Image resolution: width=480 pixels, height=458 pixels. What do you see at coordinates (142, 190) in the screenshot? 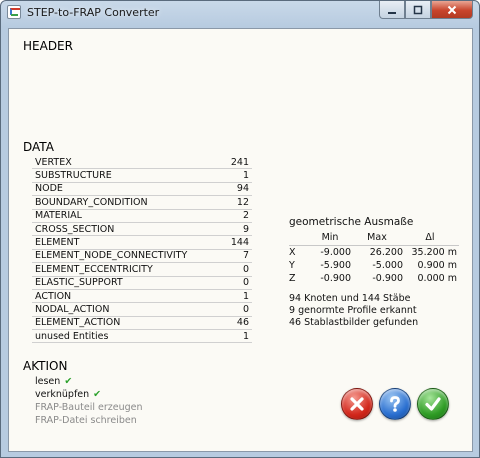
I see `data-row: NODE 94` at bounding box center [142, 190].